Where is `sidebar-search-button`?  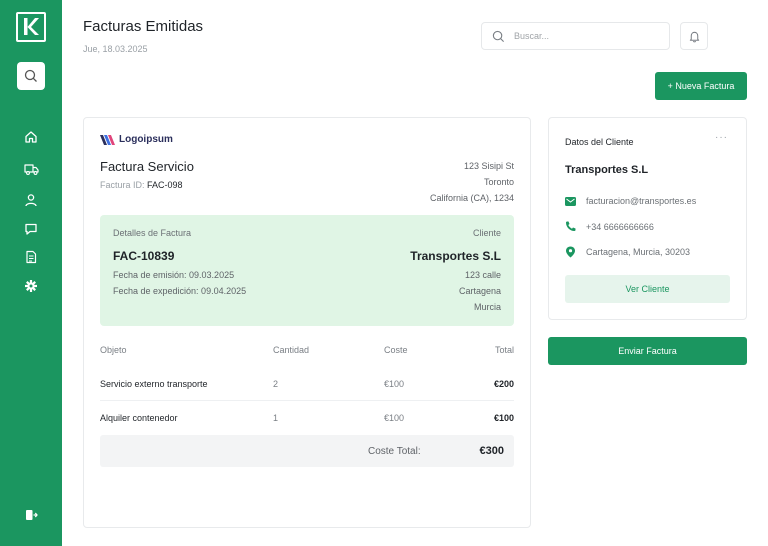 sidebar-search-button is located at coordinates (31, 76).